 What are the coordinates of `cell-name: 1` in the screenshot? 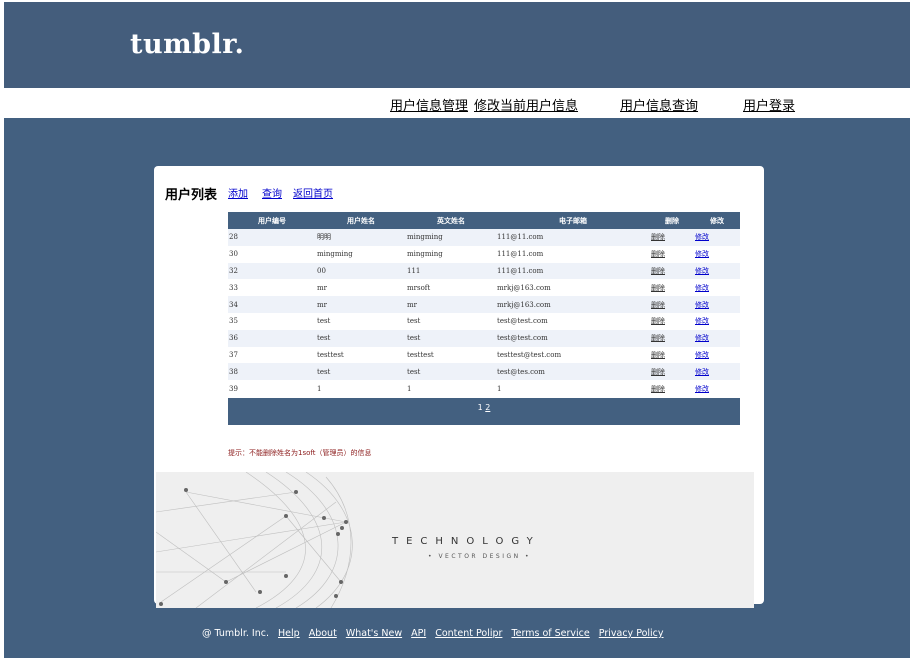 It's located at (319, 388).